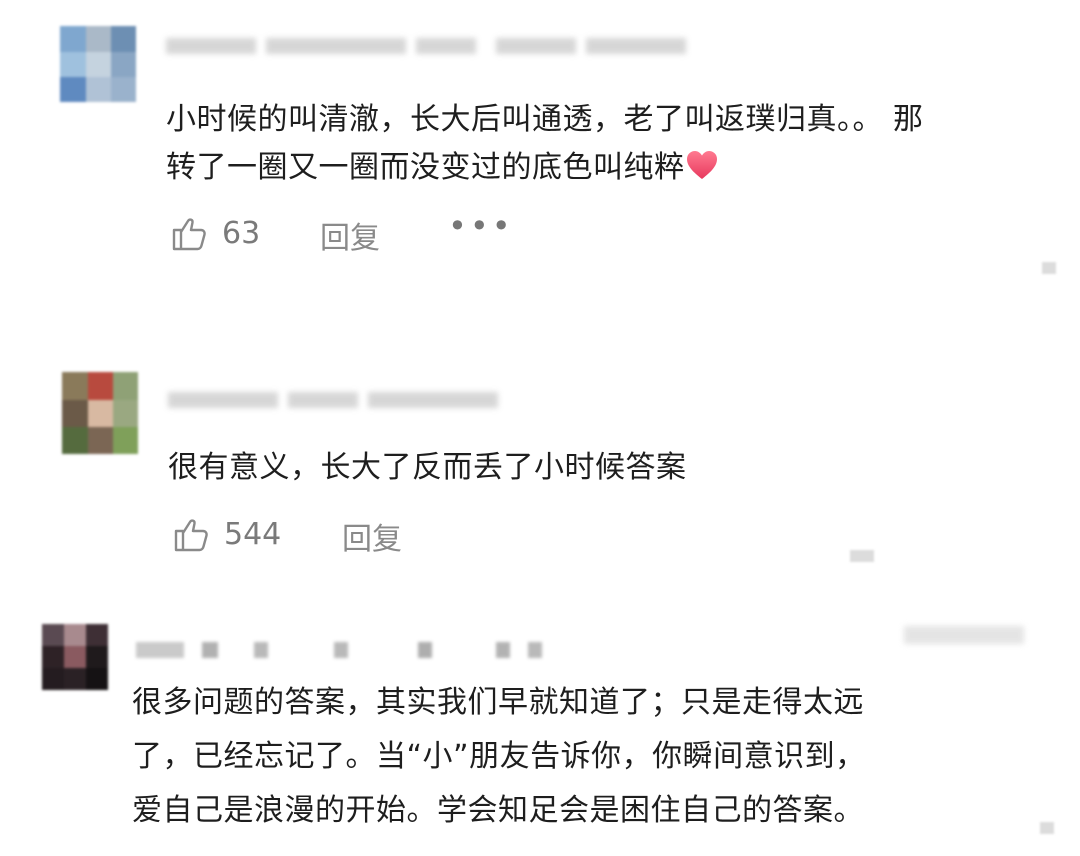 The height and width of the screenshot is (856, 1080). I want to click on comment-line: 很多问题的答案，其实我们早就知道了；只是走得太远, so click(498, 702).